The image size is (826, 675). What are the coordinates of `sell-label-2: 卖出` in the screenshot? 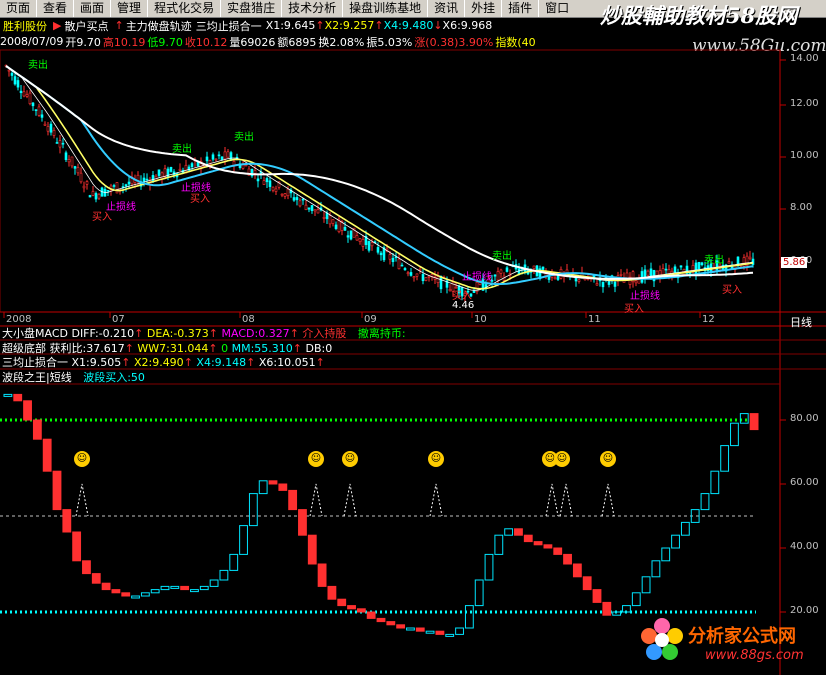 It's located at (182, 149).